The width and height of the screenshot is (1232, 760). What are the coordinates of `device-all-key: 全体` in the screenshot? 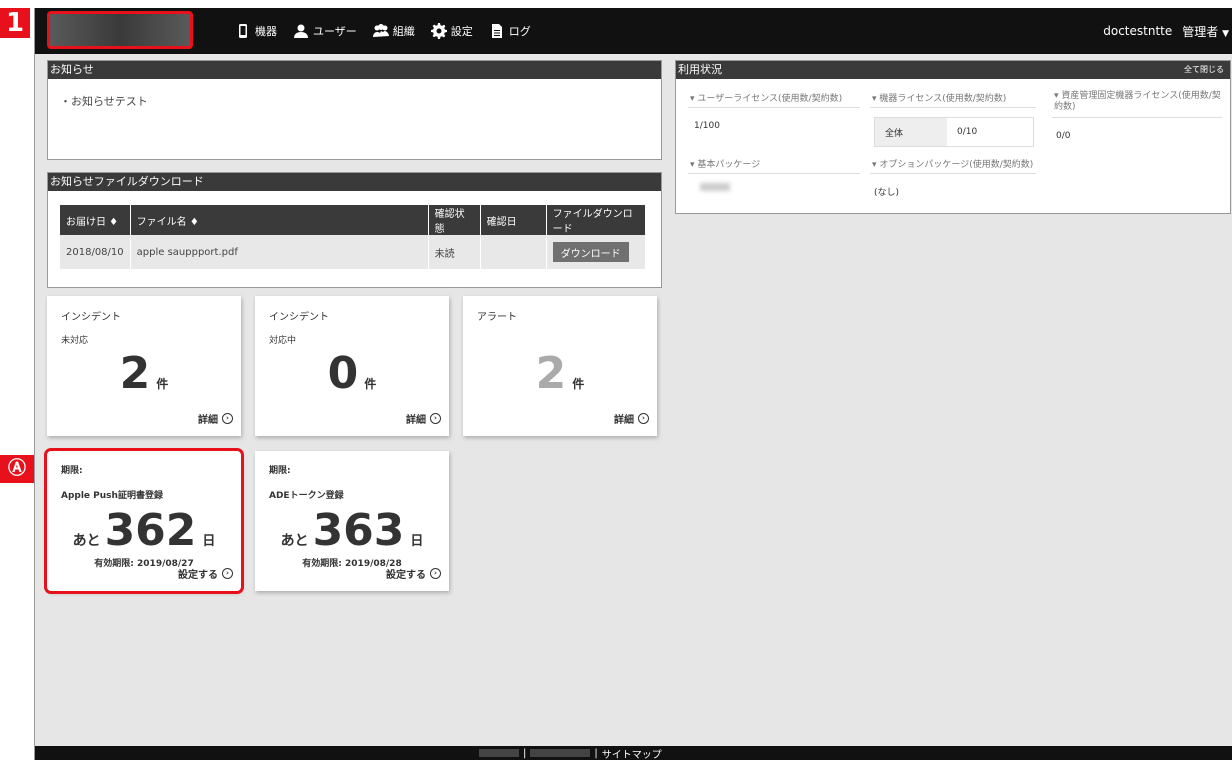 It's located at (911, 132).